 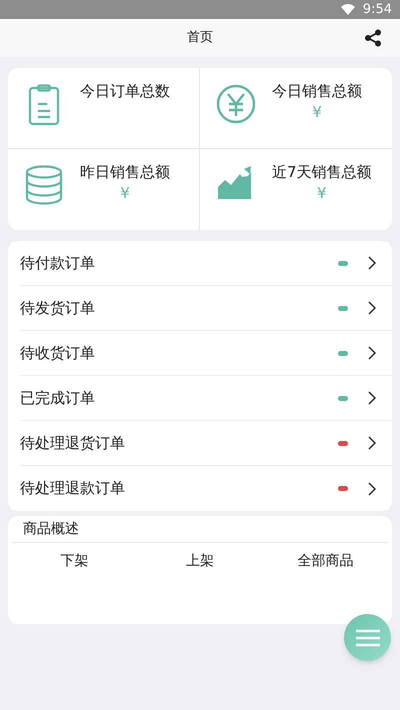 I want to click on wifi-icon, so click(x=347, y=9).